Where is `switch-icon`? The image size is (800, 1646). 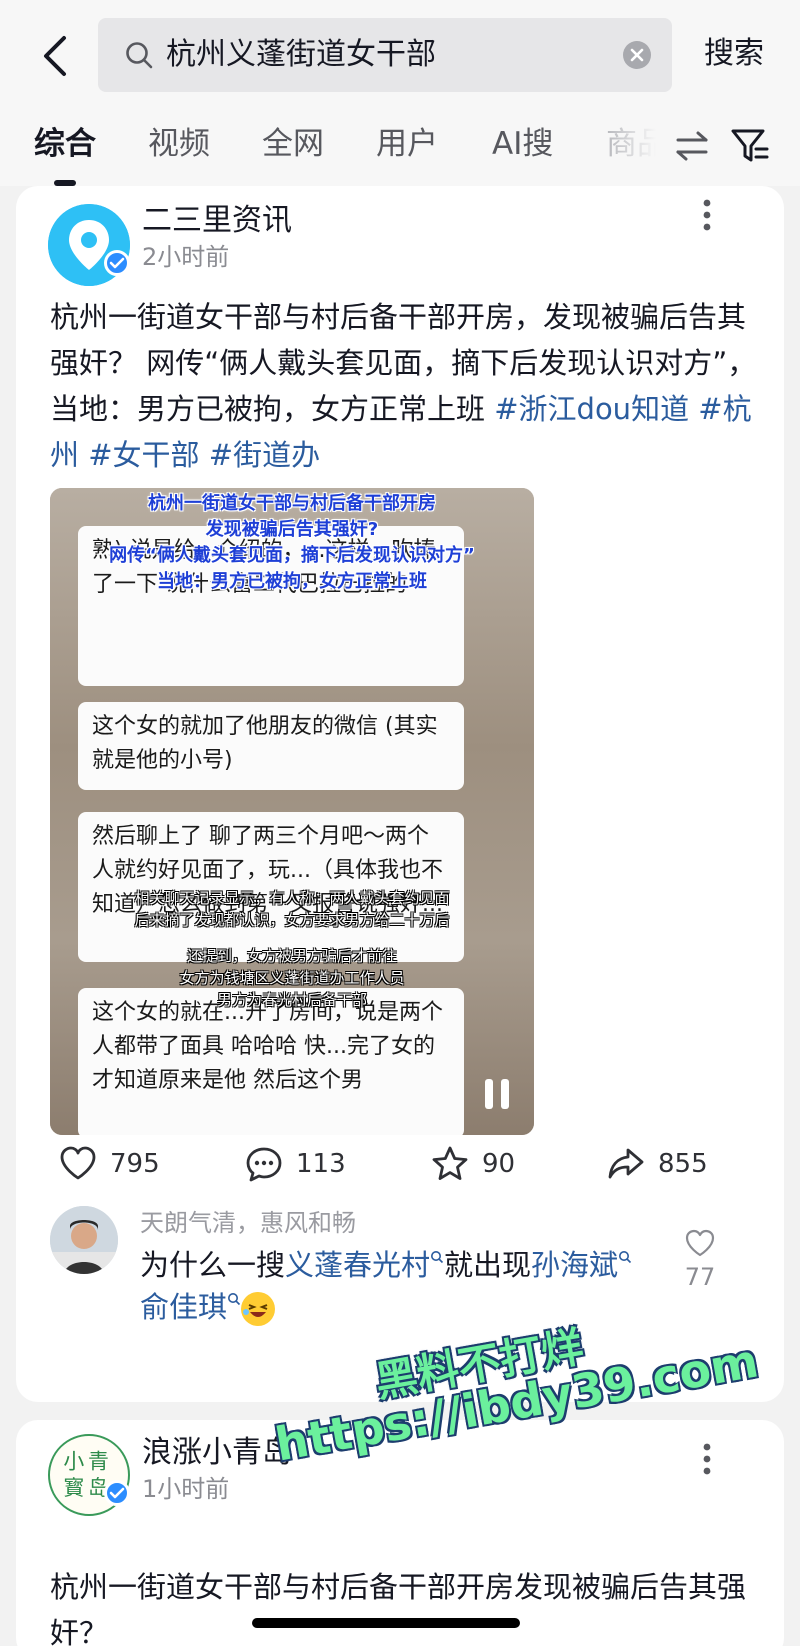 switch-icon is located at coordinates (692, 146).